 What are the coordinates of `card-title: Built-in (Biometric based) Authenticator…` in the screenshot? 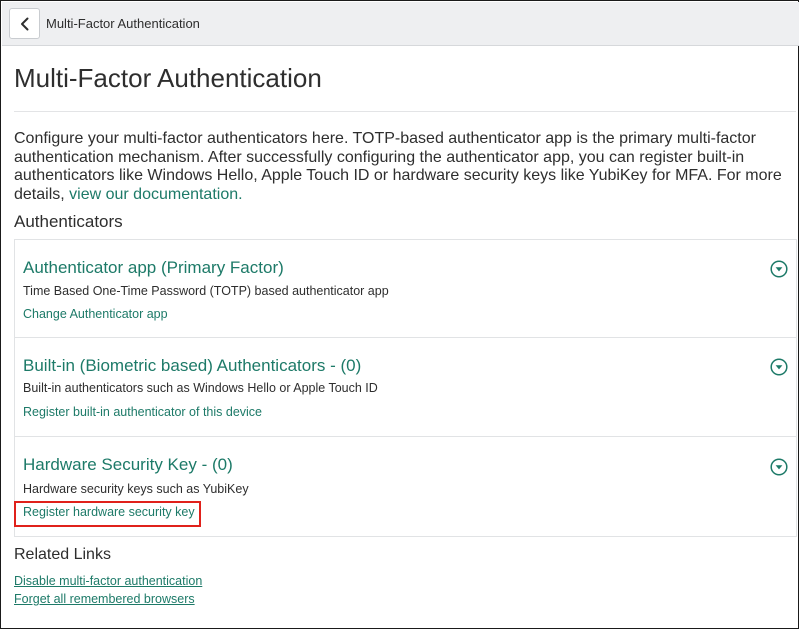 It's located at (192, 365).